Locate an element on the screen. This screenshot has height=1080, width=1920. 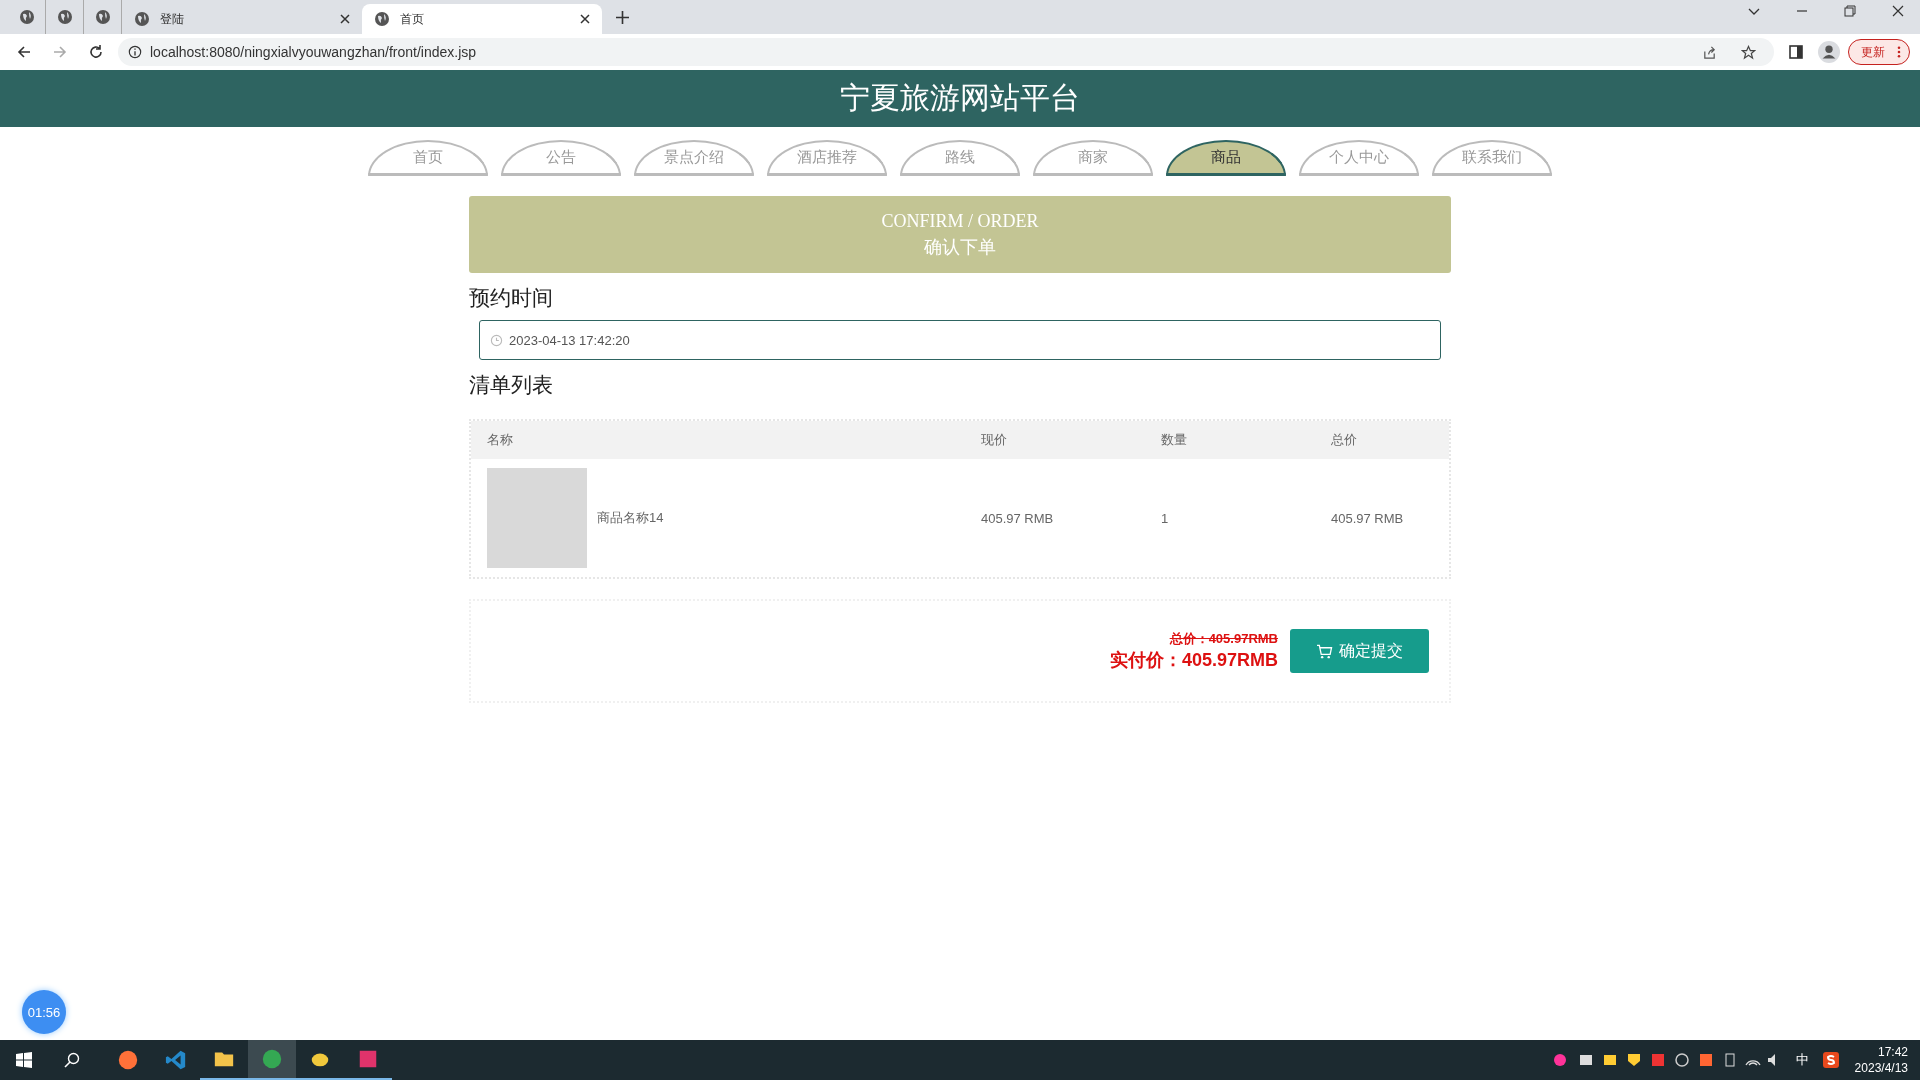
section-title: 清单列表 is located at coordinates (511, 385).